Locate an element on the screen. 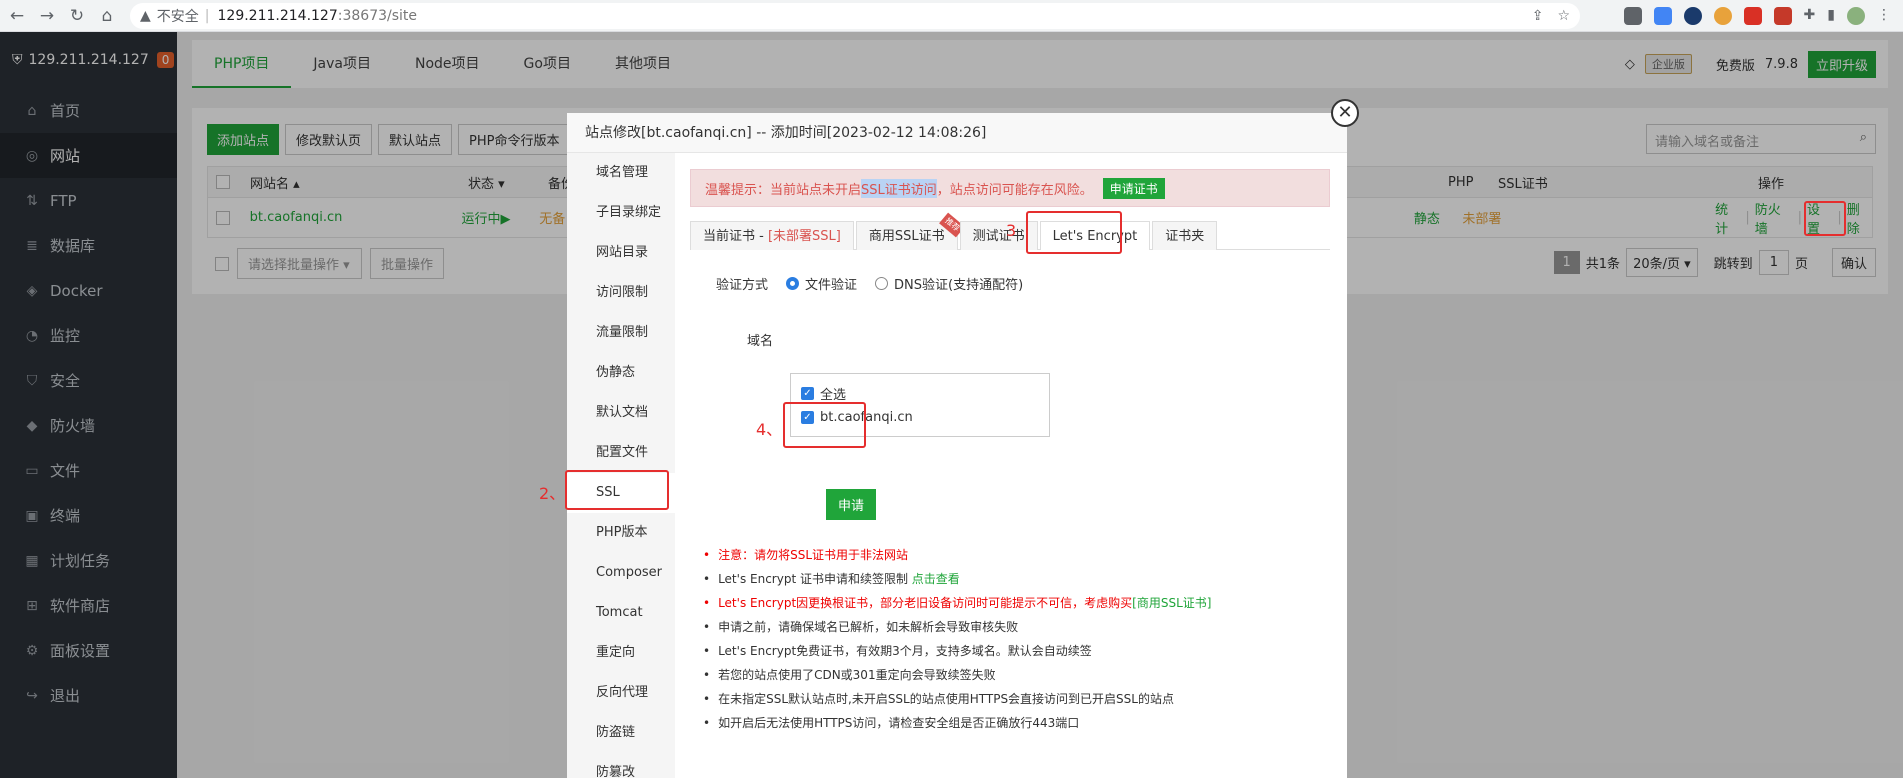  modal-nav-item: 流量限制 is located at coordinates (621, 333).